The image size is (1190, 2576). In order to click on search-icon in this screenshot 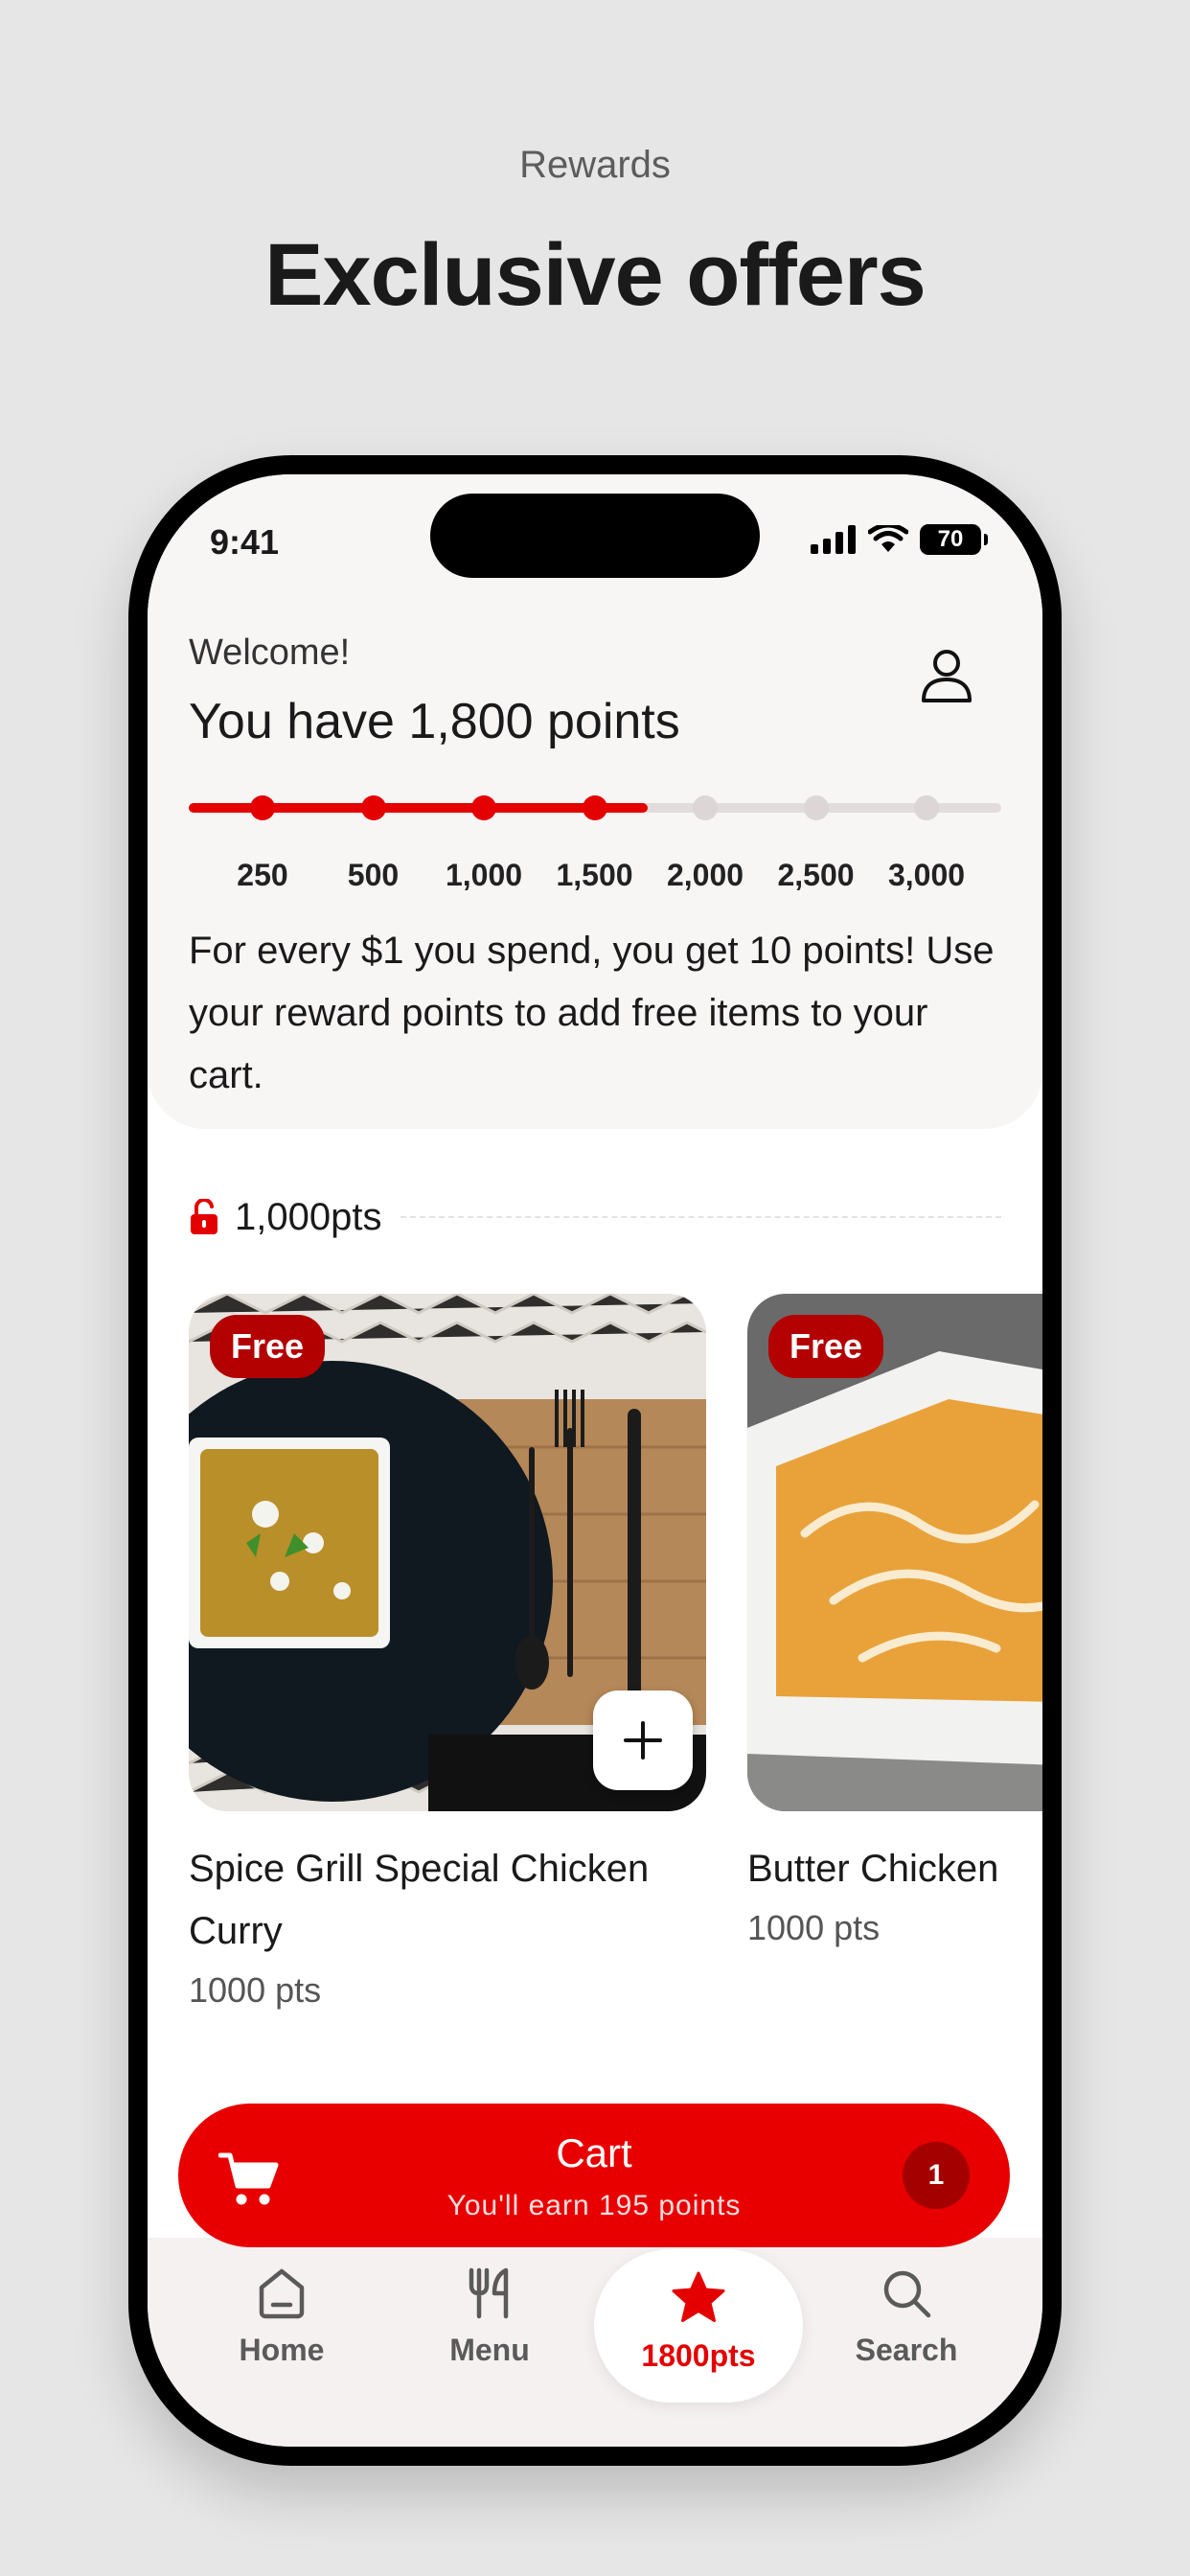, I will do `click(907, 2294)`.